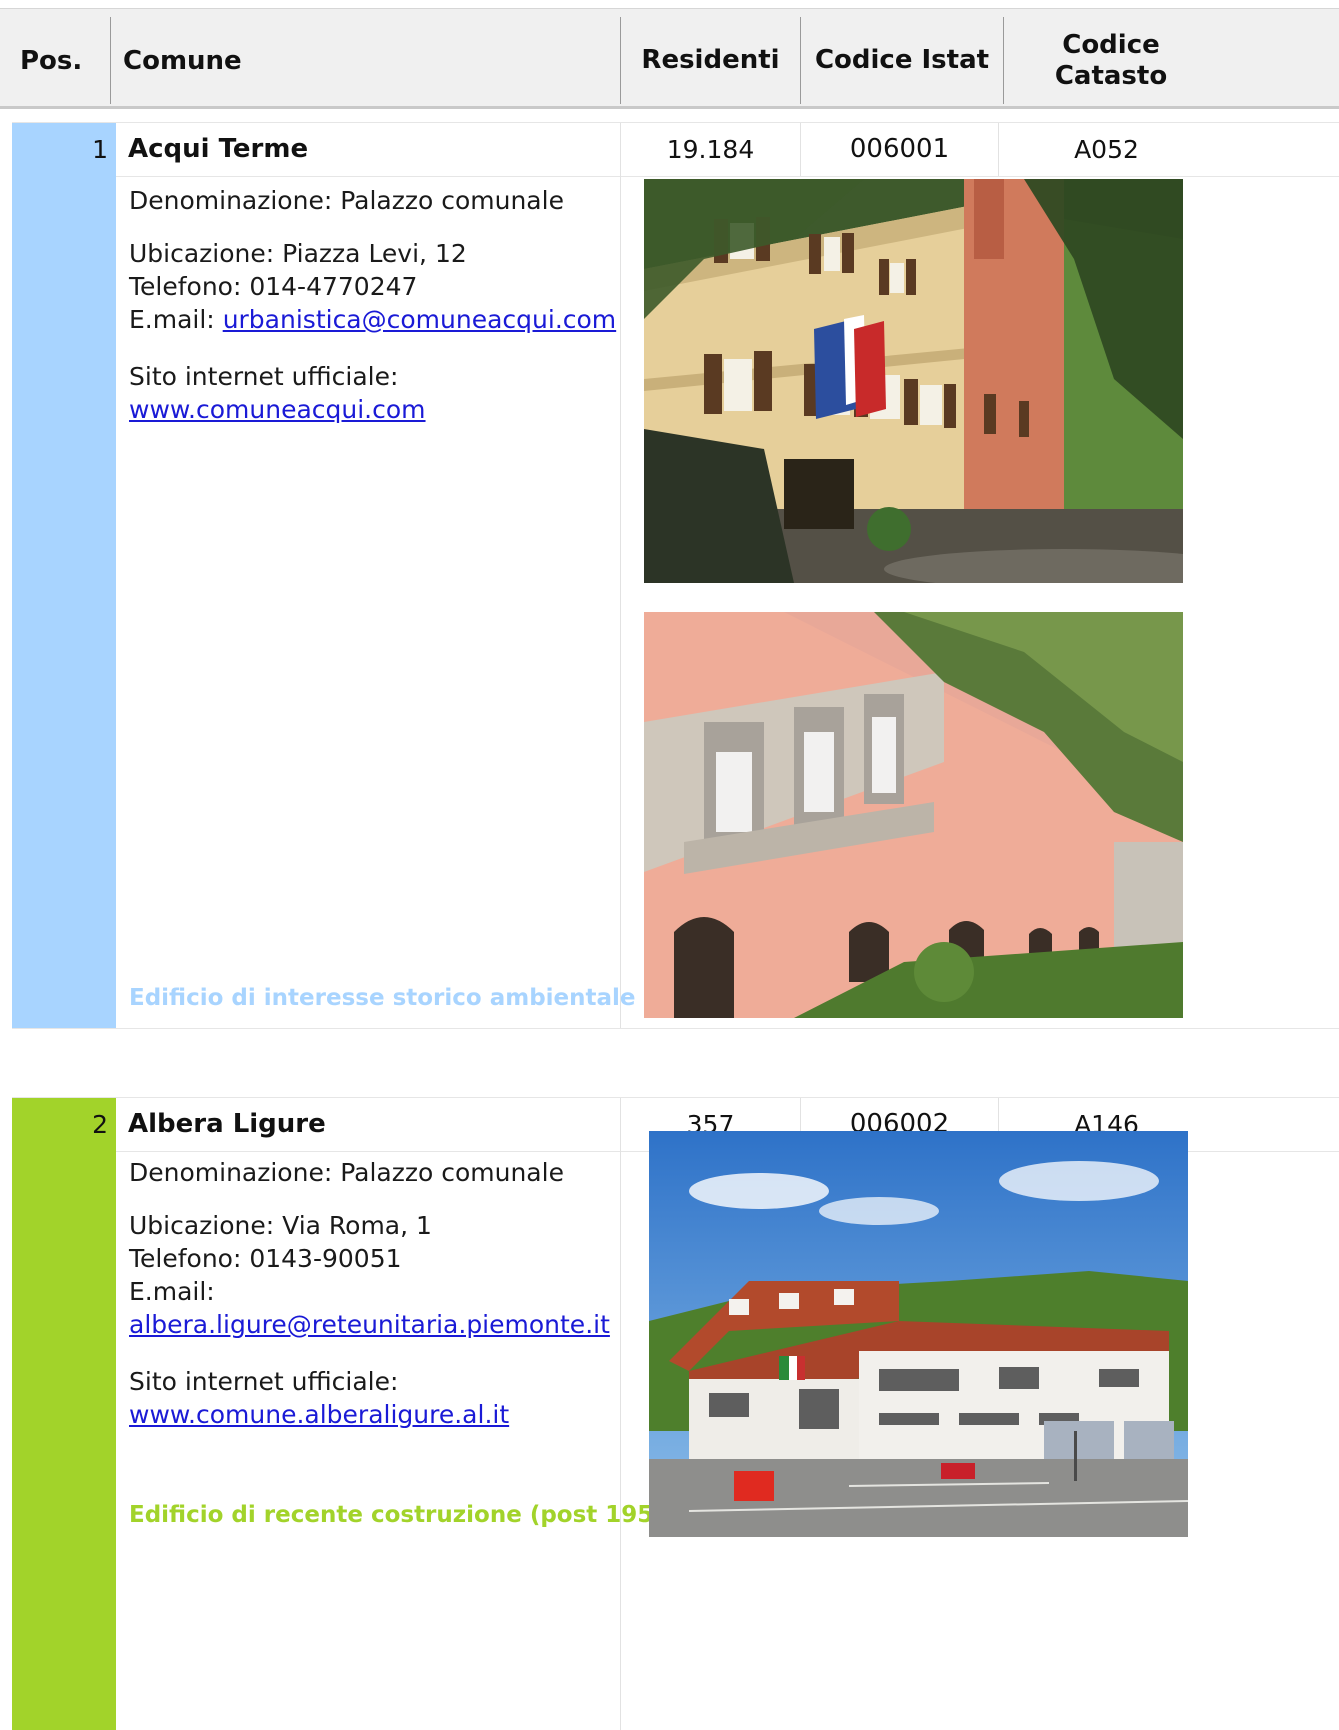  What do you see at coordinates (1111, 75) in the screenshot?
I see `catasto-header-line2: Catasto` at bounding box center [1111, 75].